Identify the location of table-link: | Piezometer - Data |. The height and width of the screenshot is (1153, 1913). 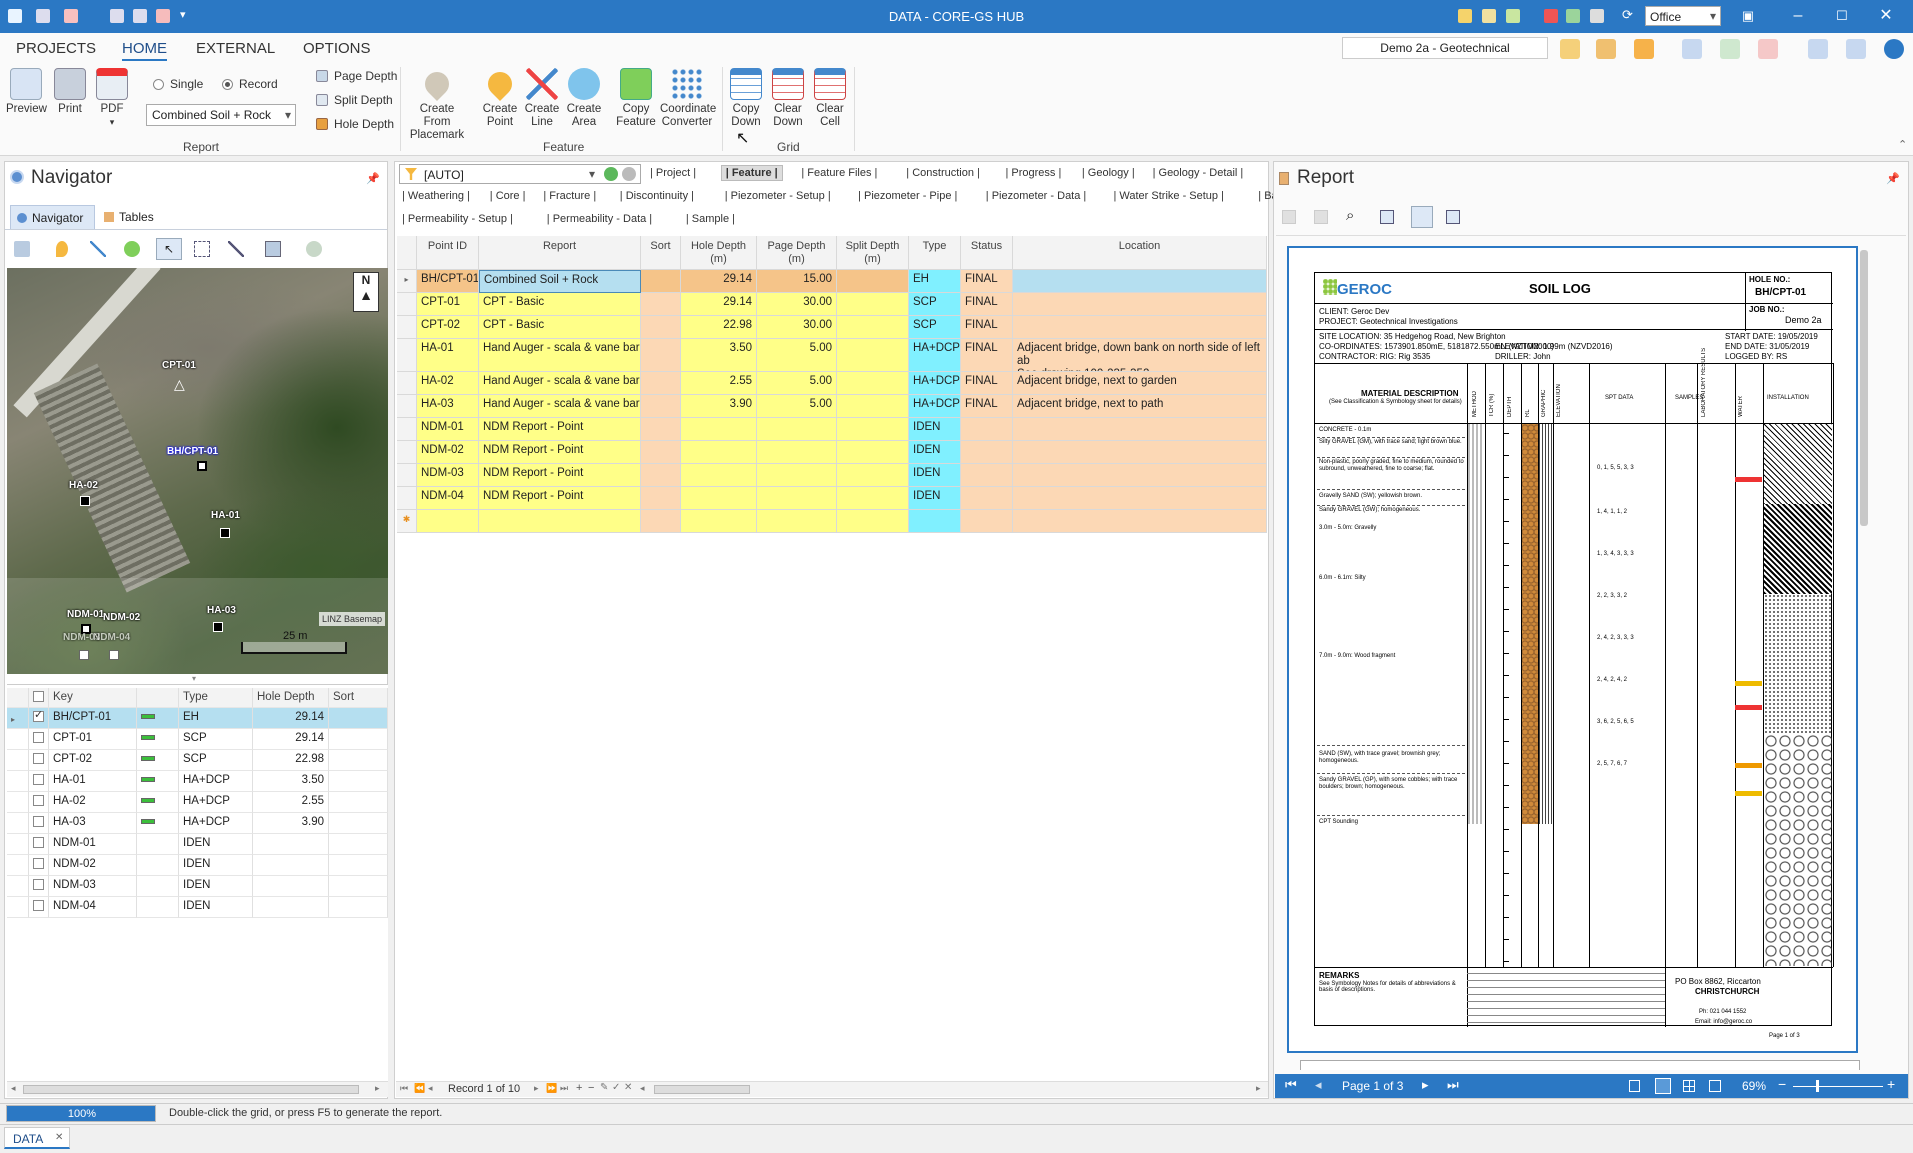
(1036, 196).